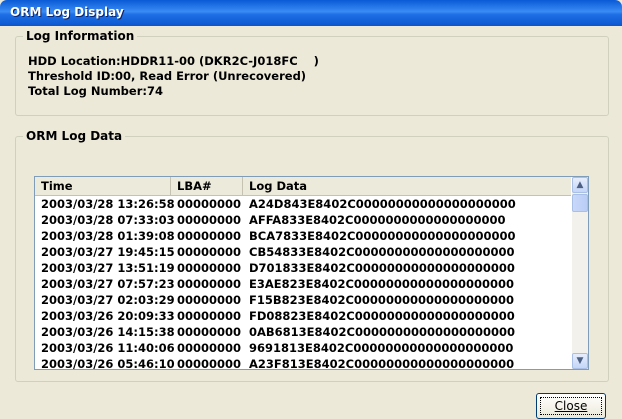  Describe the element at coordinates (382, 268) in the screenshot. I see `cell-log-data: D701833E8402C00000000000000000000` at that location.